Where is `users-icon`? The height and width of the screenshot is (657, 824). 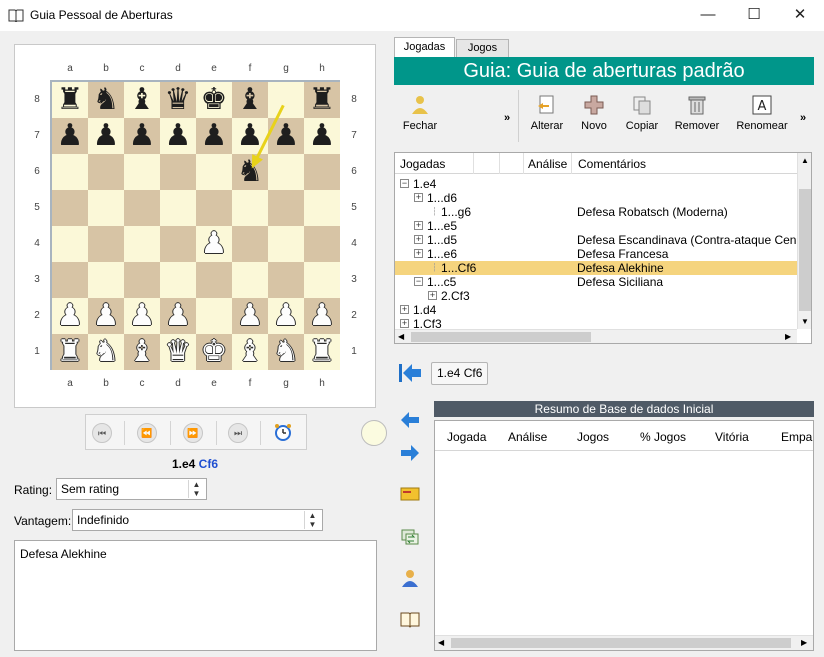
users-icon is located at coordinates (410, 578).